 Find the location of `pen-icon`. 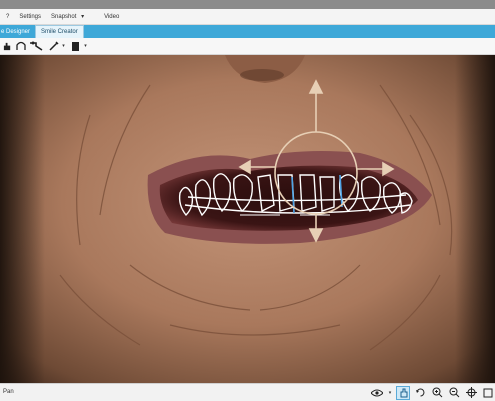

pen-icon is located at coordinates (53, 46).